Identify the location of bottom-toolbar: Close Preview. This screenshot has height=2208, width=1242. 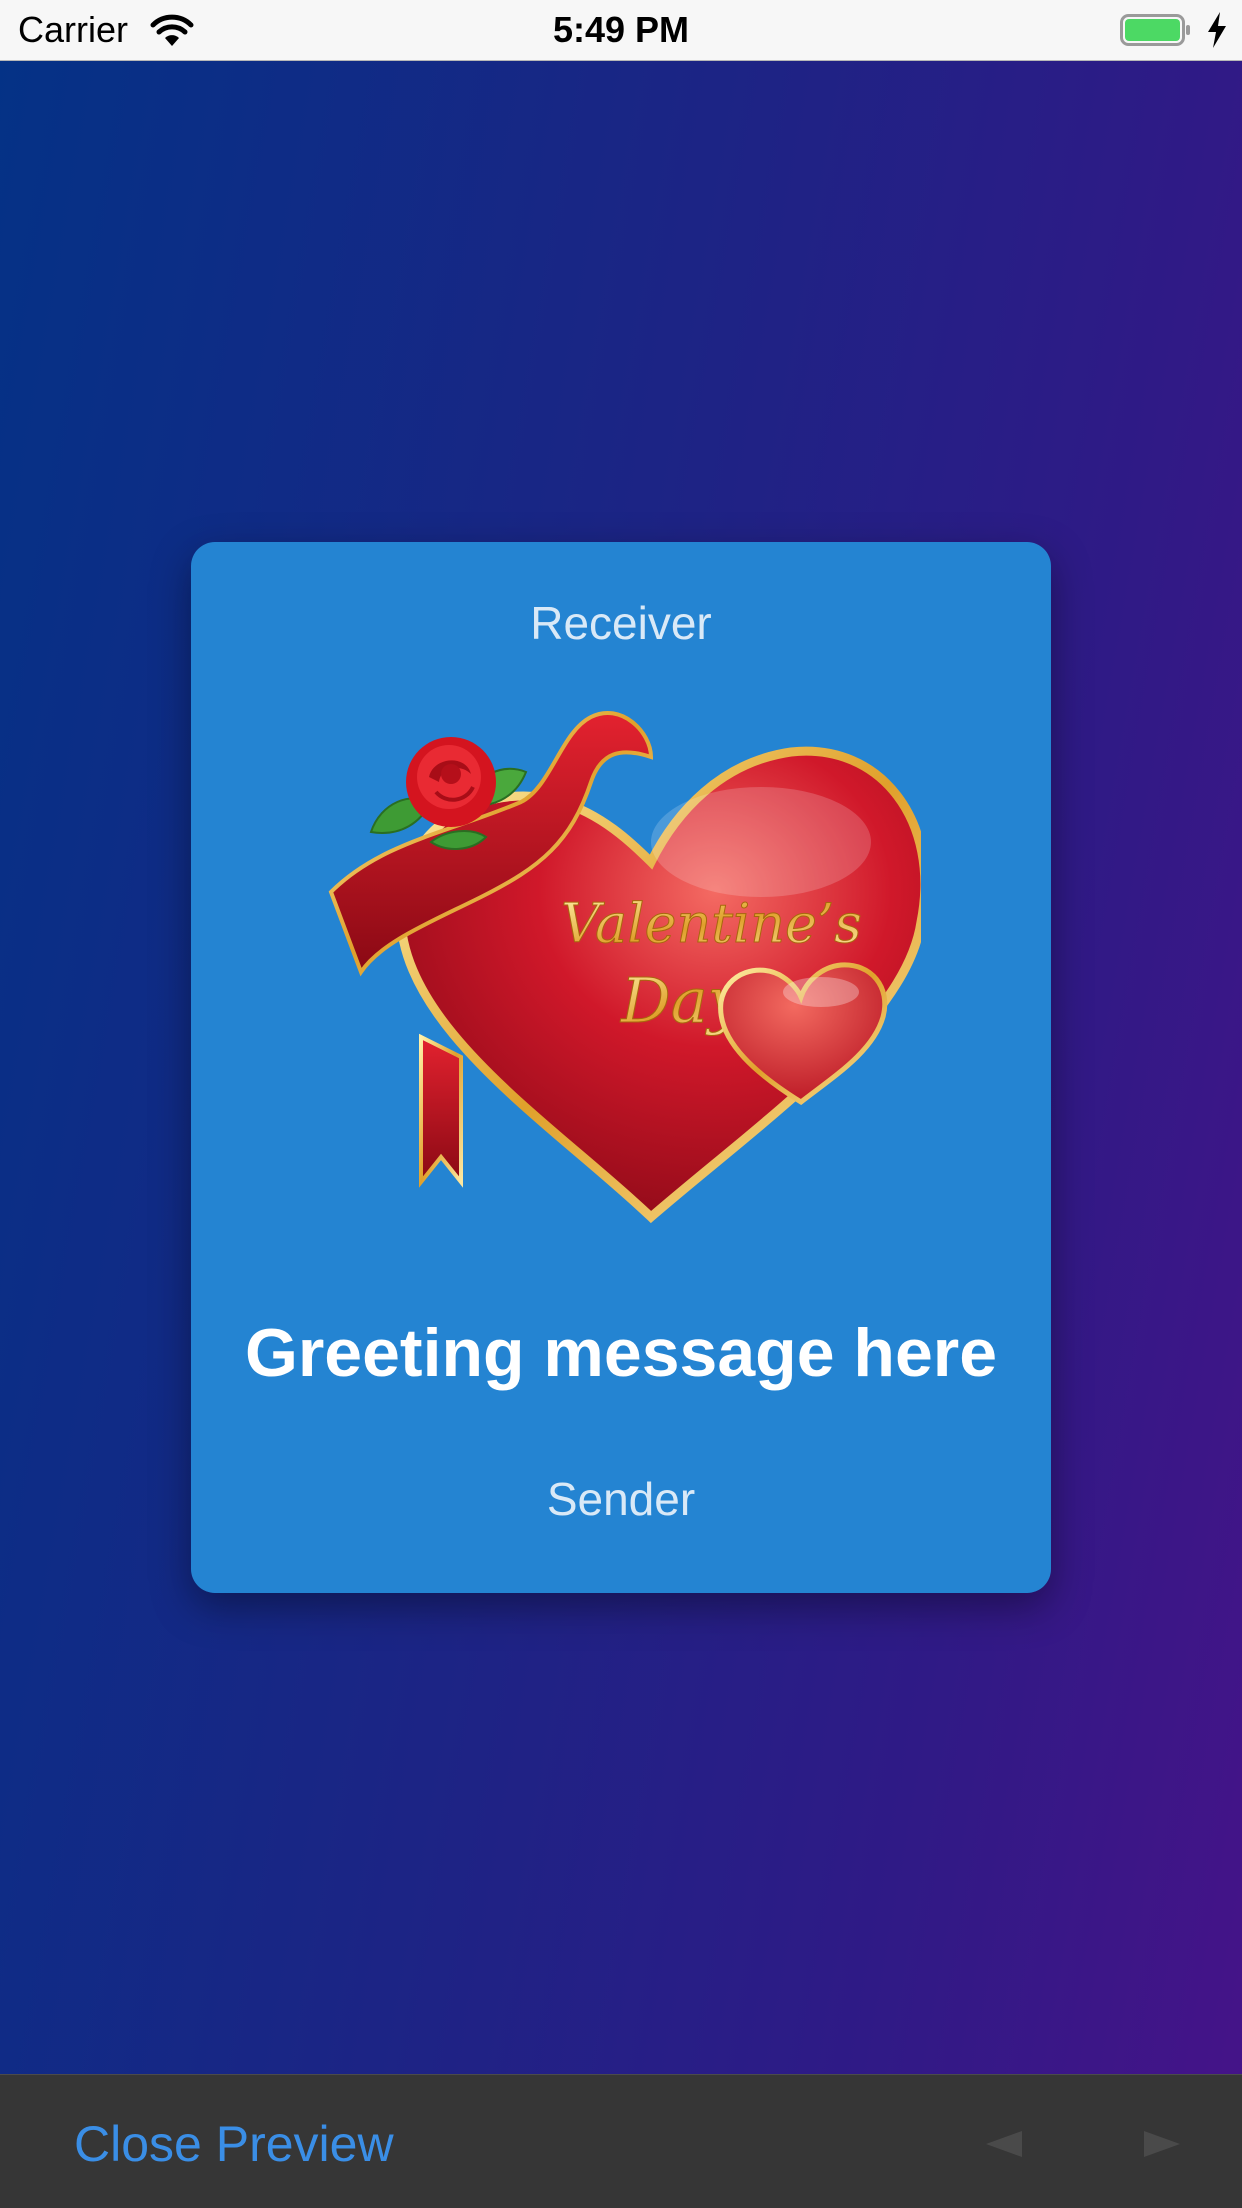
(621, 2141).